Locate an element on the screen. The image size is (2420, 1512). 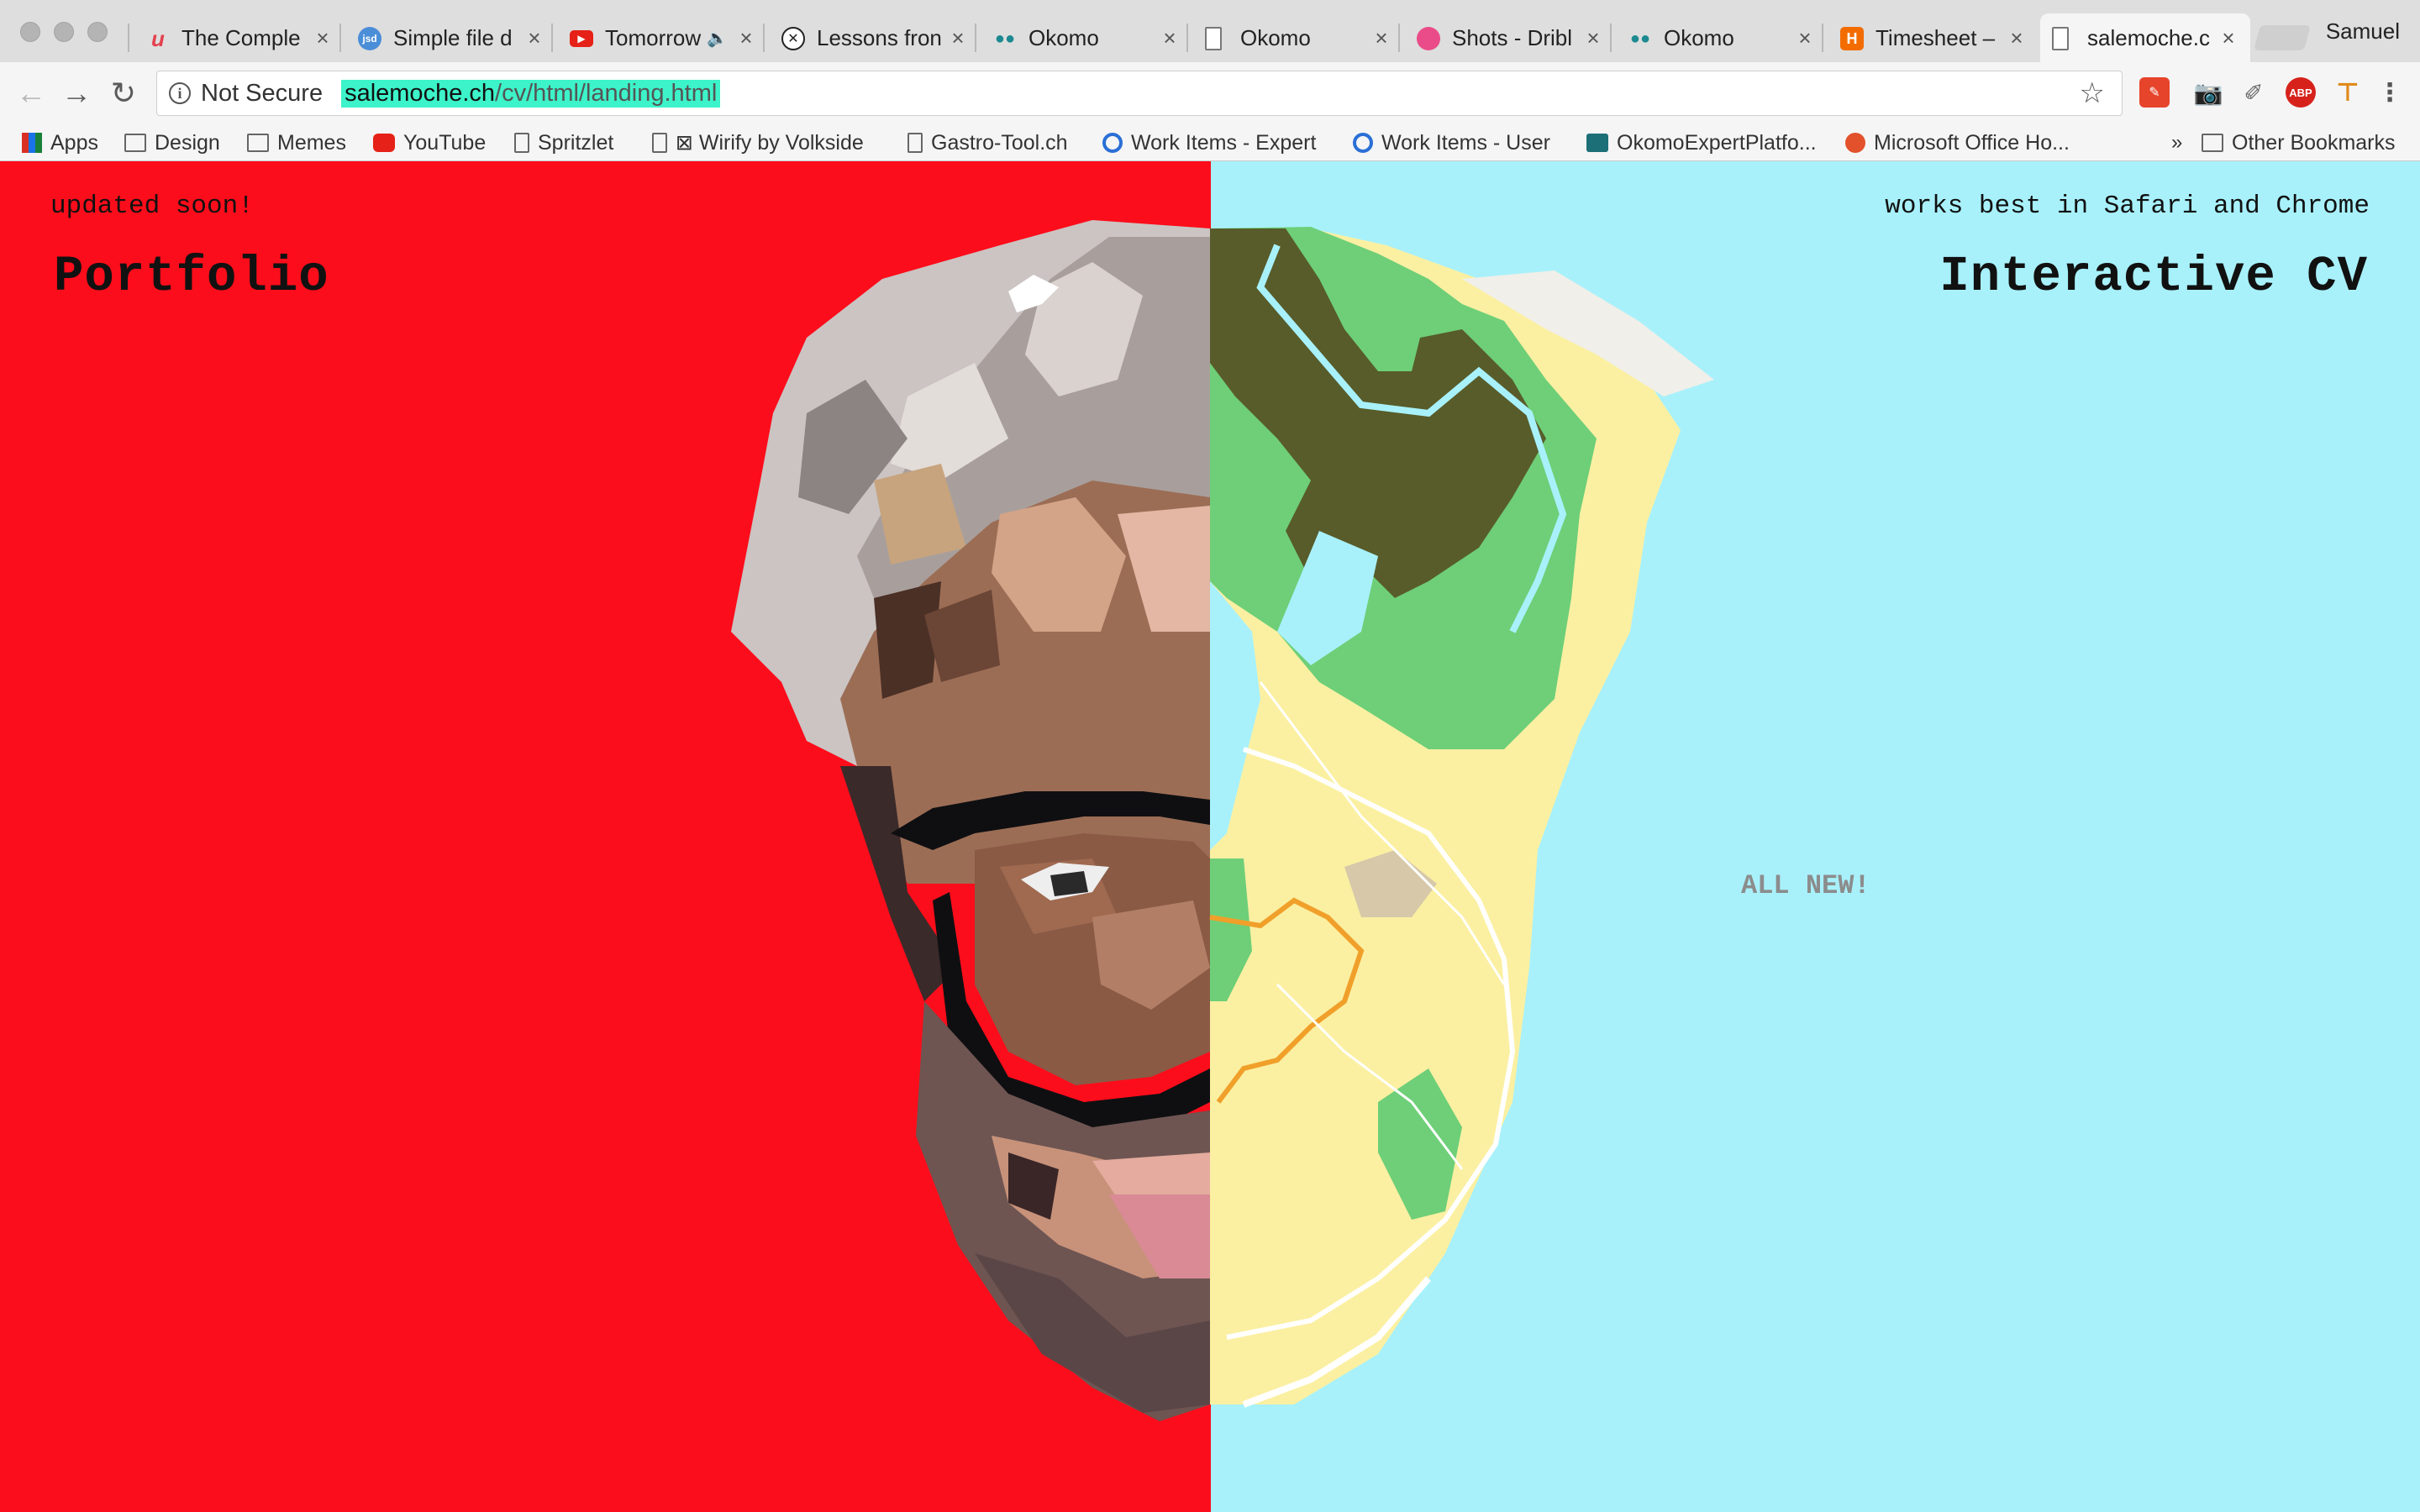
profile-name: Samuel is located at coordinates (2363, 31).